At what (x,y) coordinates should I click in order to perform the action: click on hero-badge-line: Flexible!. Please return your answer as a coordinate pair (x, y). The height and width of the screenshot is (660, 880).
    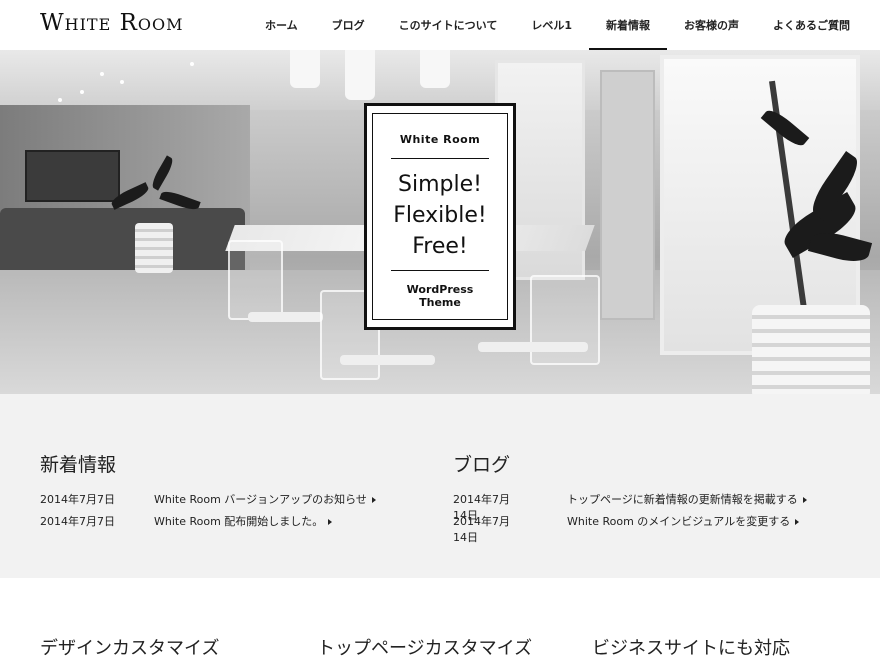
    Looking at the image, I should click on (440, 215).